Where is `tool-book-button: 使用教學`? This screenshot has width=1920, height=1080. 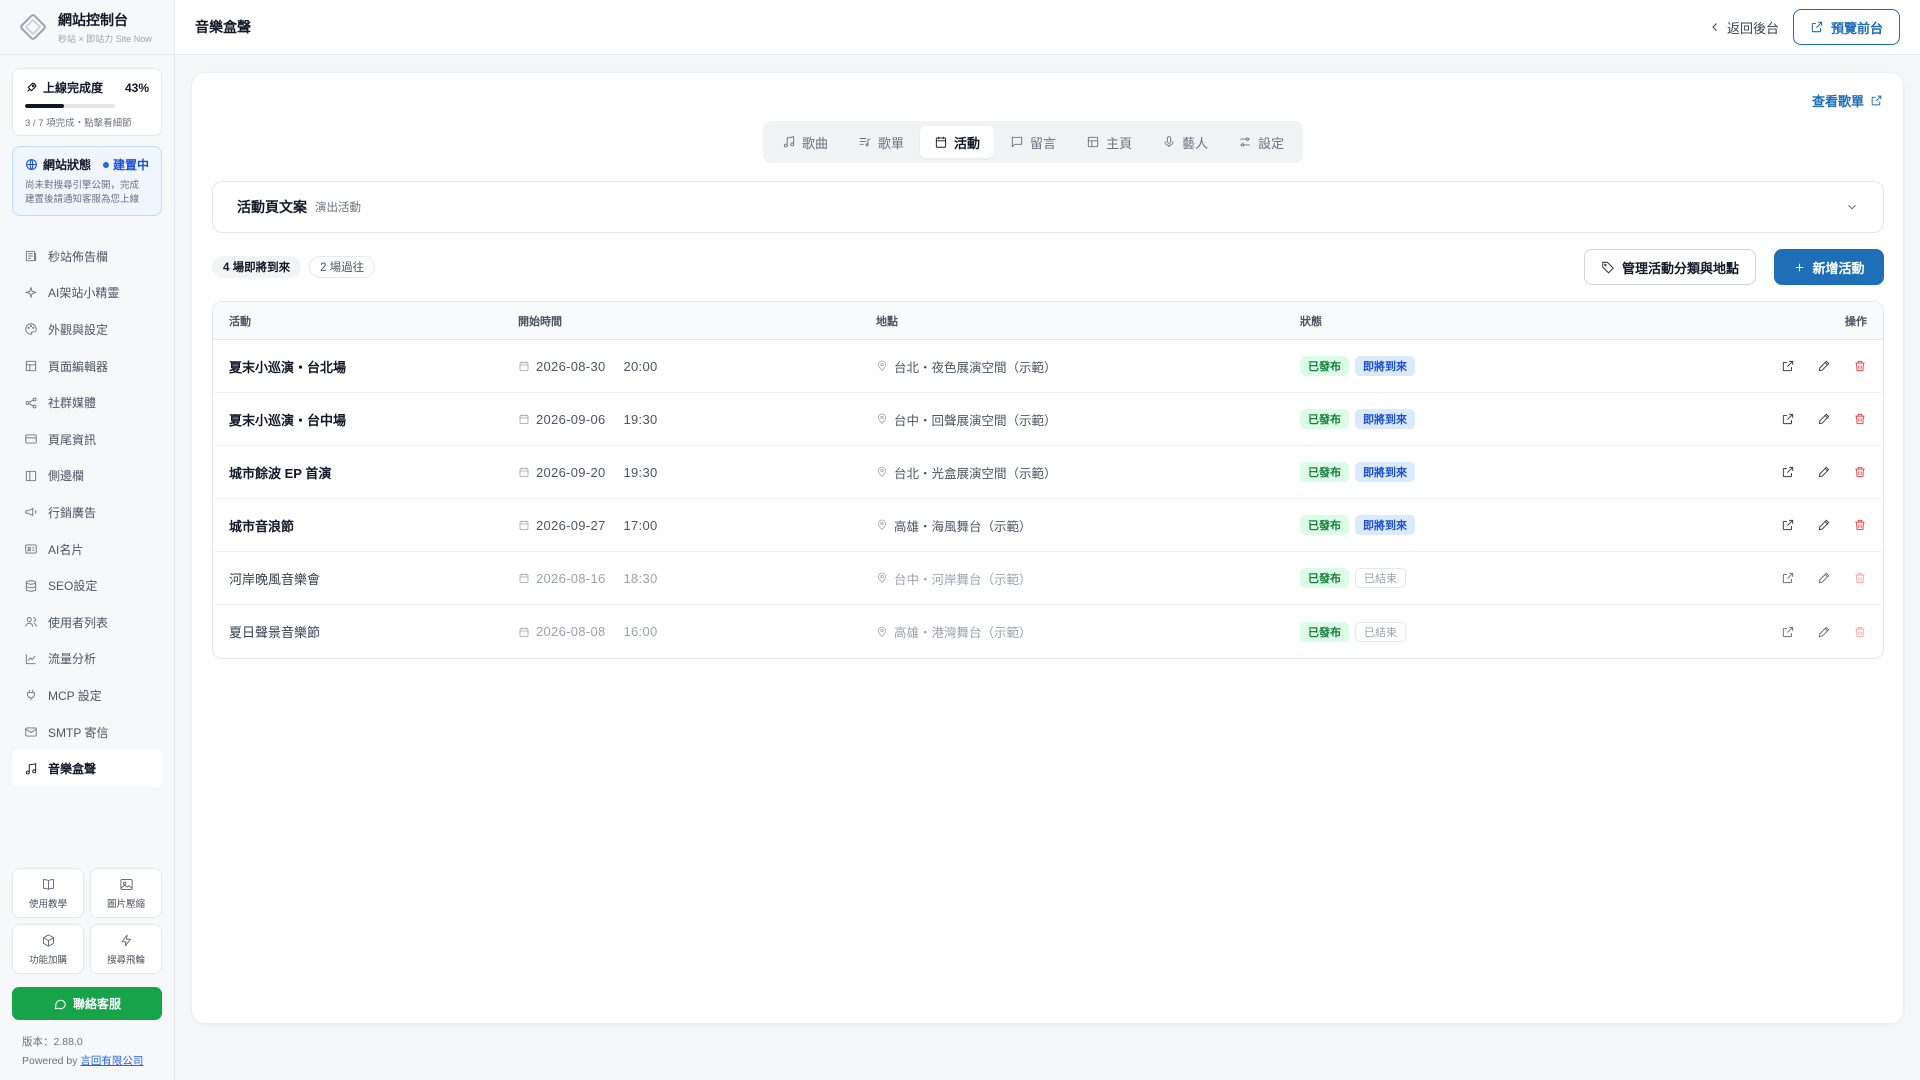 tool-book-button: 使用教學 is located at coordinates (48, 893).